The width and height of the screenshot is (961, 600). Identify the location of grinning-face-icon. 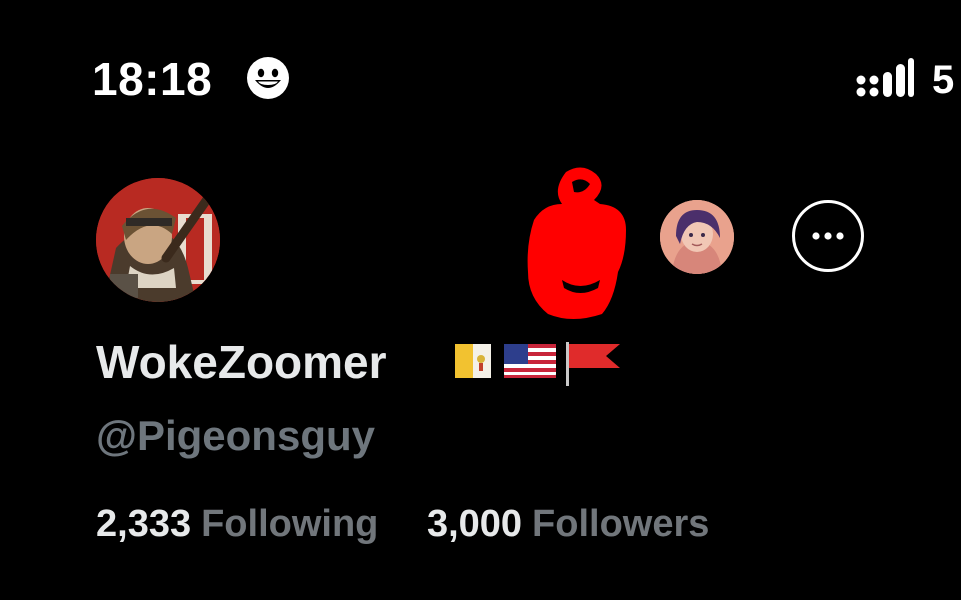
(268, 78).